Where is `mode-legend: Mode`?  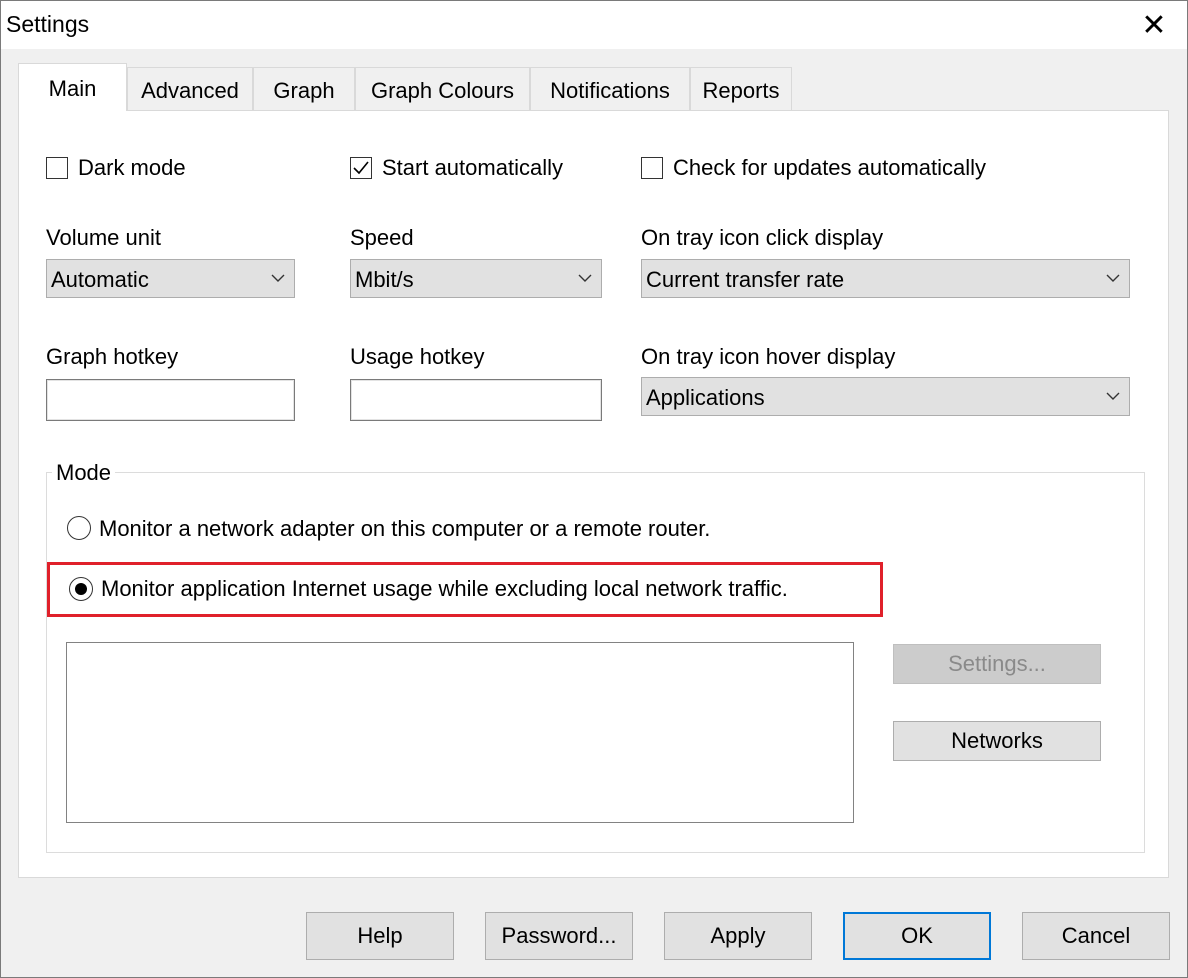
mode-legend: Mode is located at coordinates (84, 473).